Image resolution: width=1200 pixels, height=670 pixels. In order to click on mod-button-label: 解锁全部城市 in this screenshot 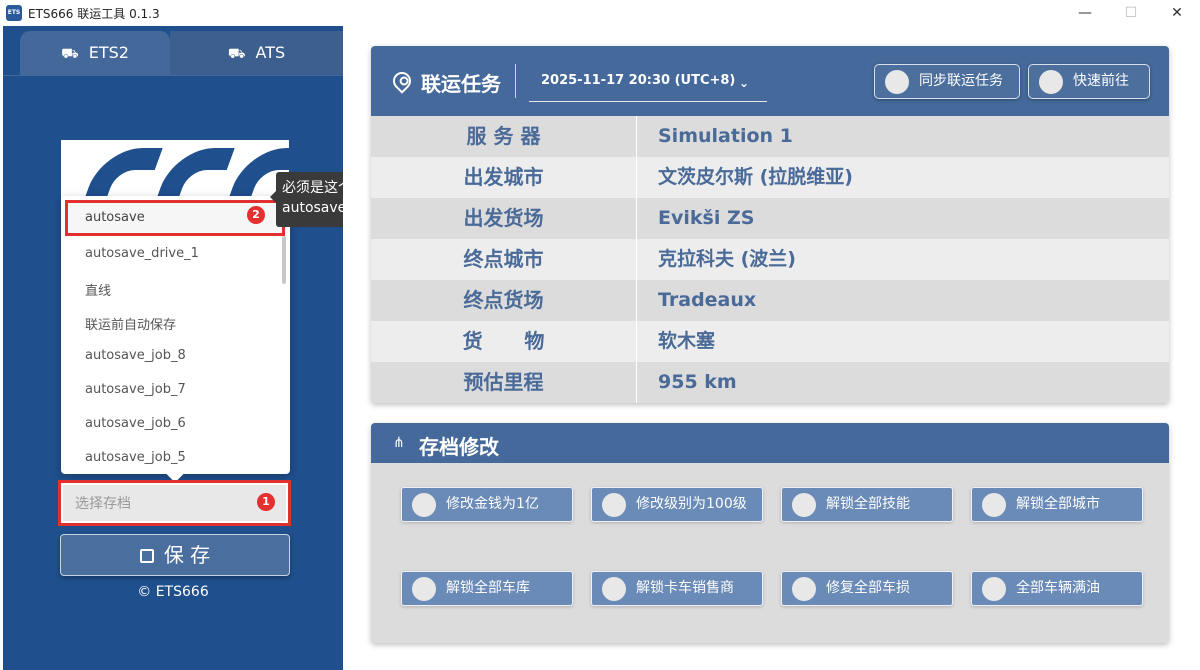, I will do `click(1058, 504)`.